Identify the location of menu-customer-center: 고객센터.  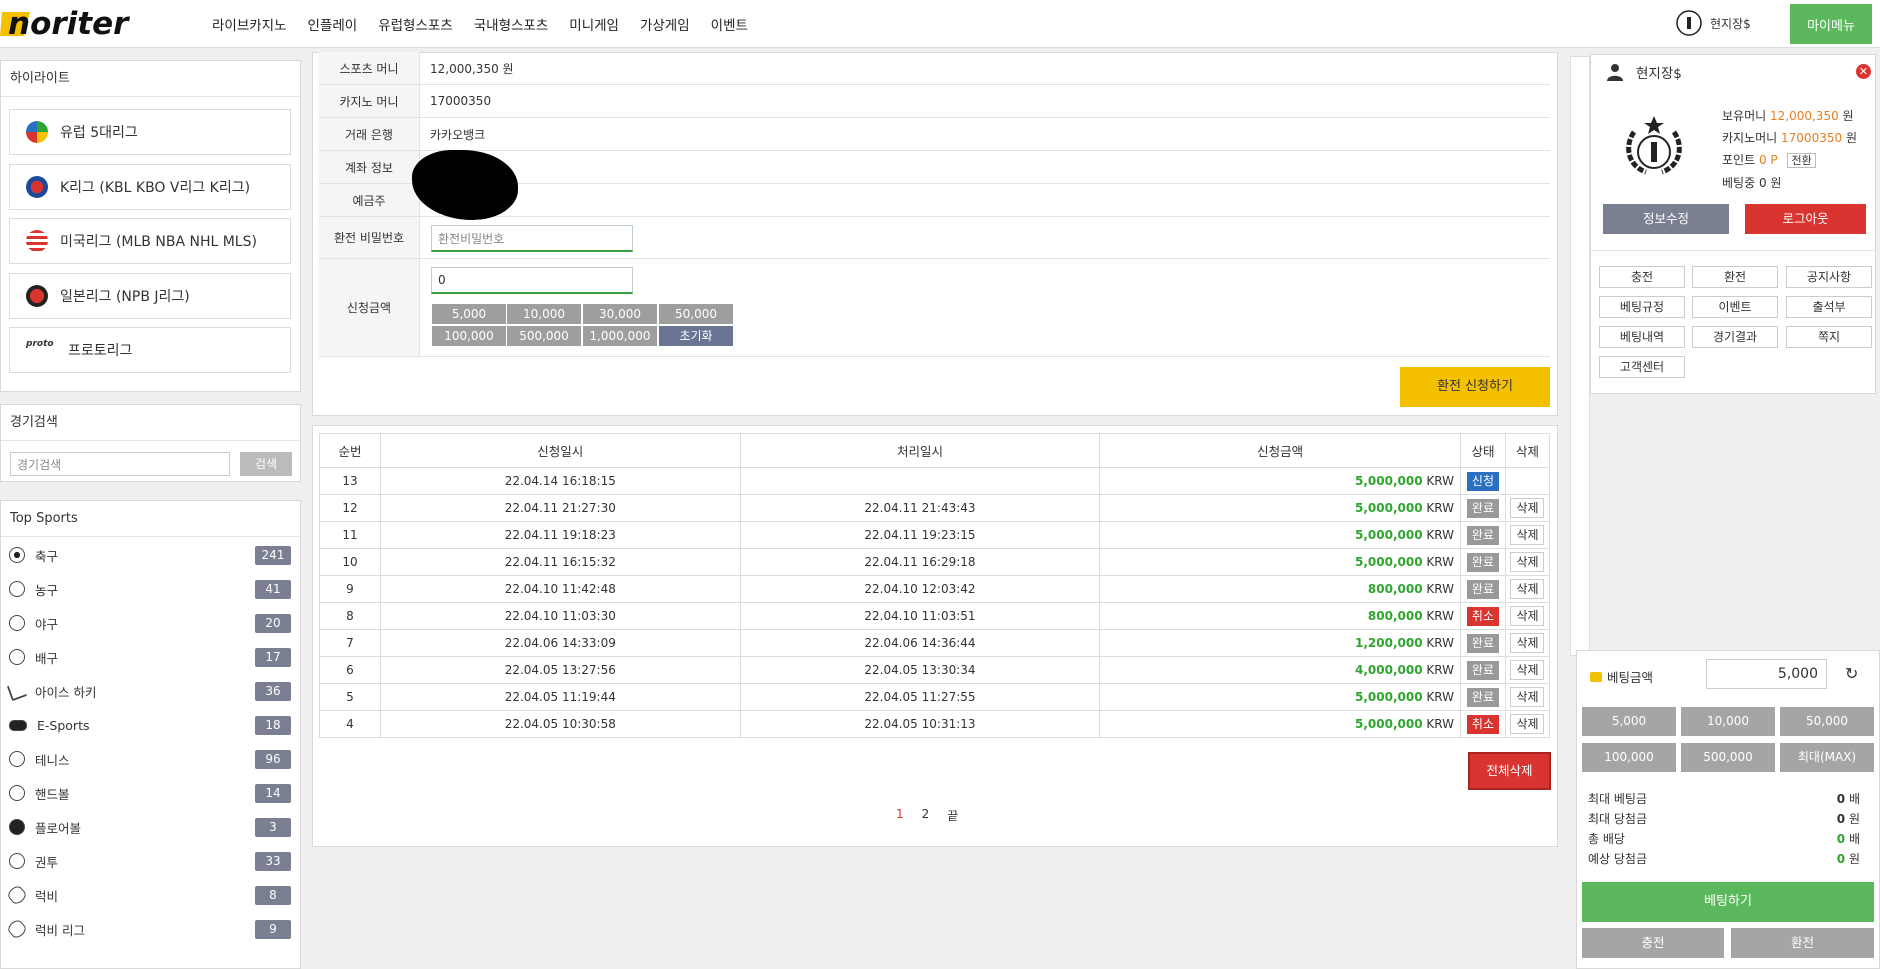
(1642, 367).